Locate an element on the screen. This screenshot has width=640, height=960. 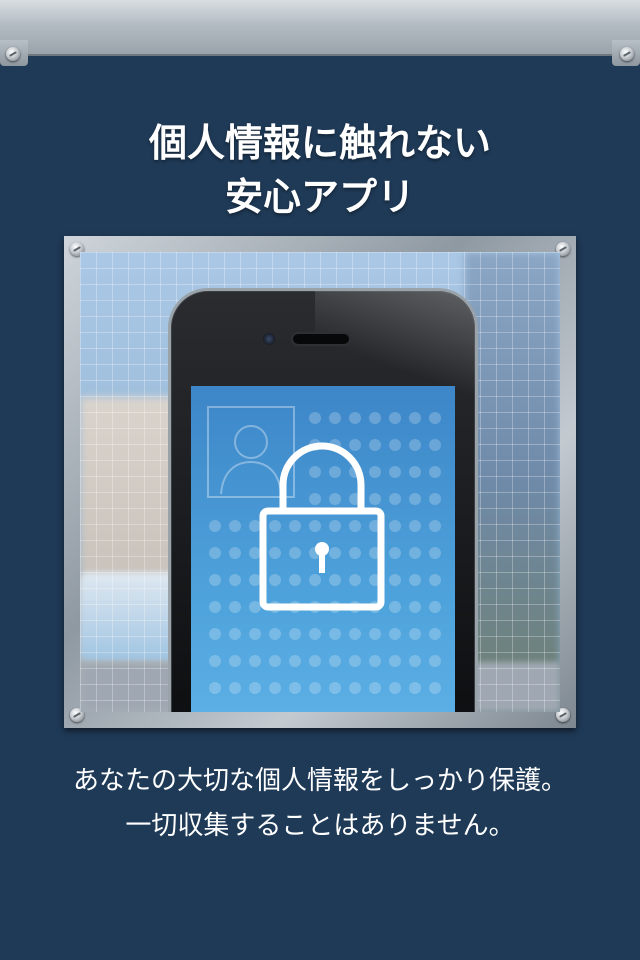
page-title-line1: 個人情報に触れない is located at coordinates (319, 143).